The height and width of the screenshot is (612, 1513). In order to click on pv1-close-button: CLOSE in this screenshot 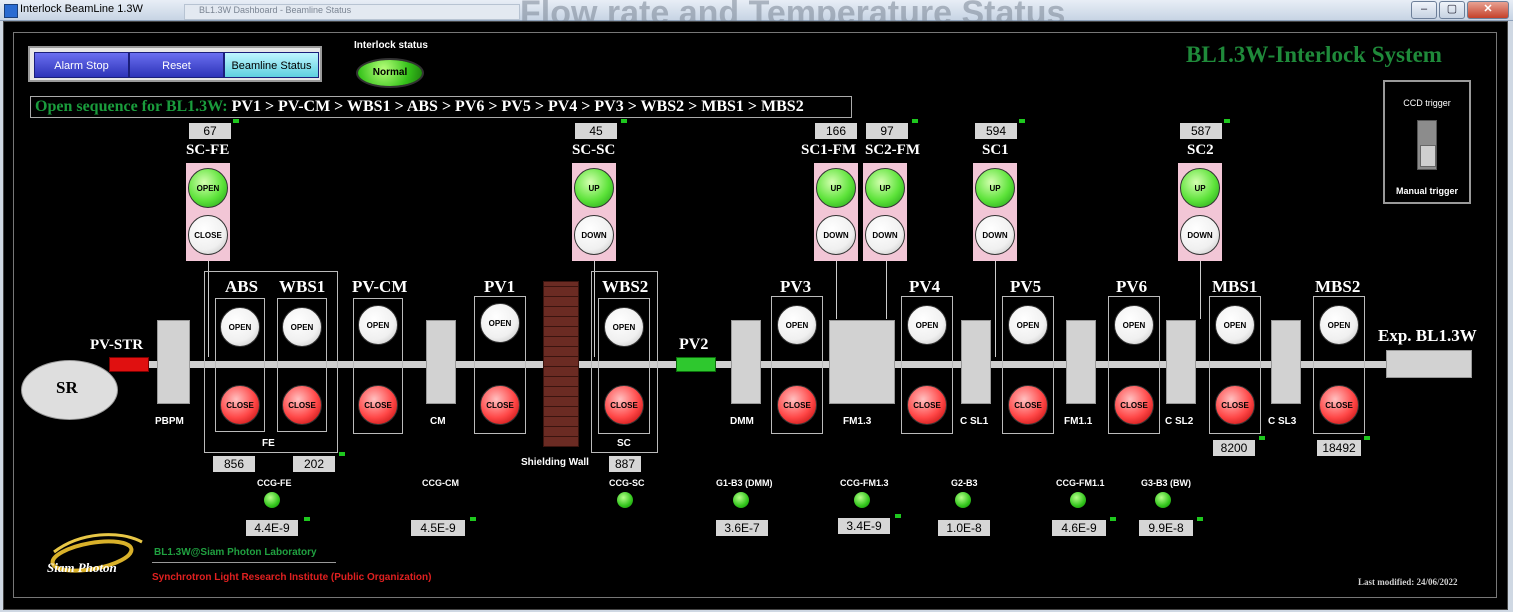, I will do `click(500, 405)`.